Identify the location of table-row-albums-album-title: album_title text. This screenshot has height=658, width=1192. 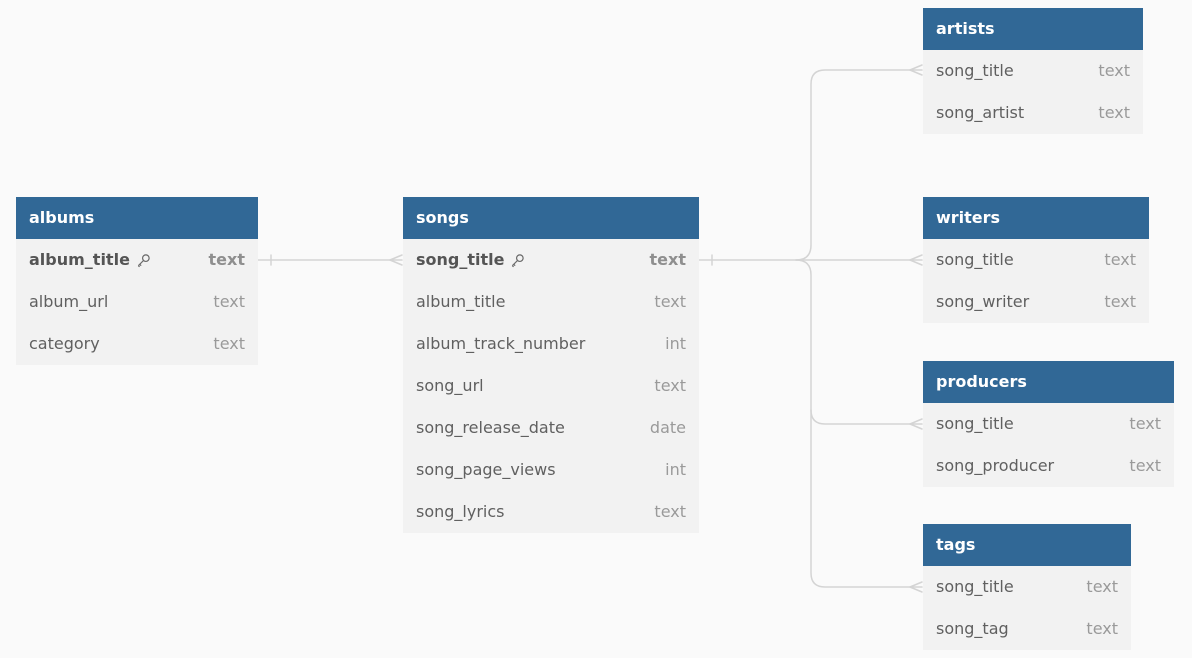
(137, 260).